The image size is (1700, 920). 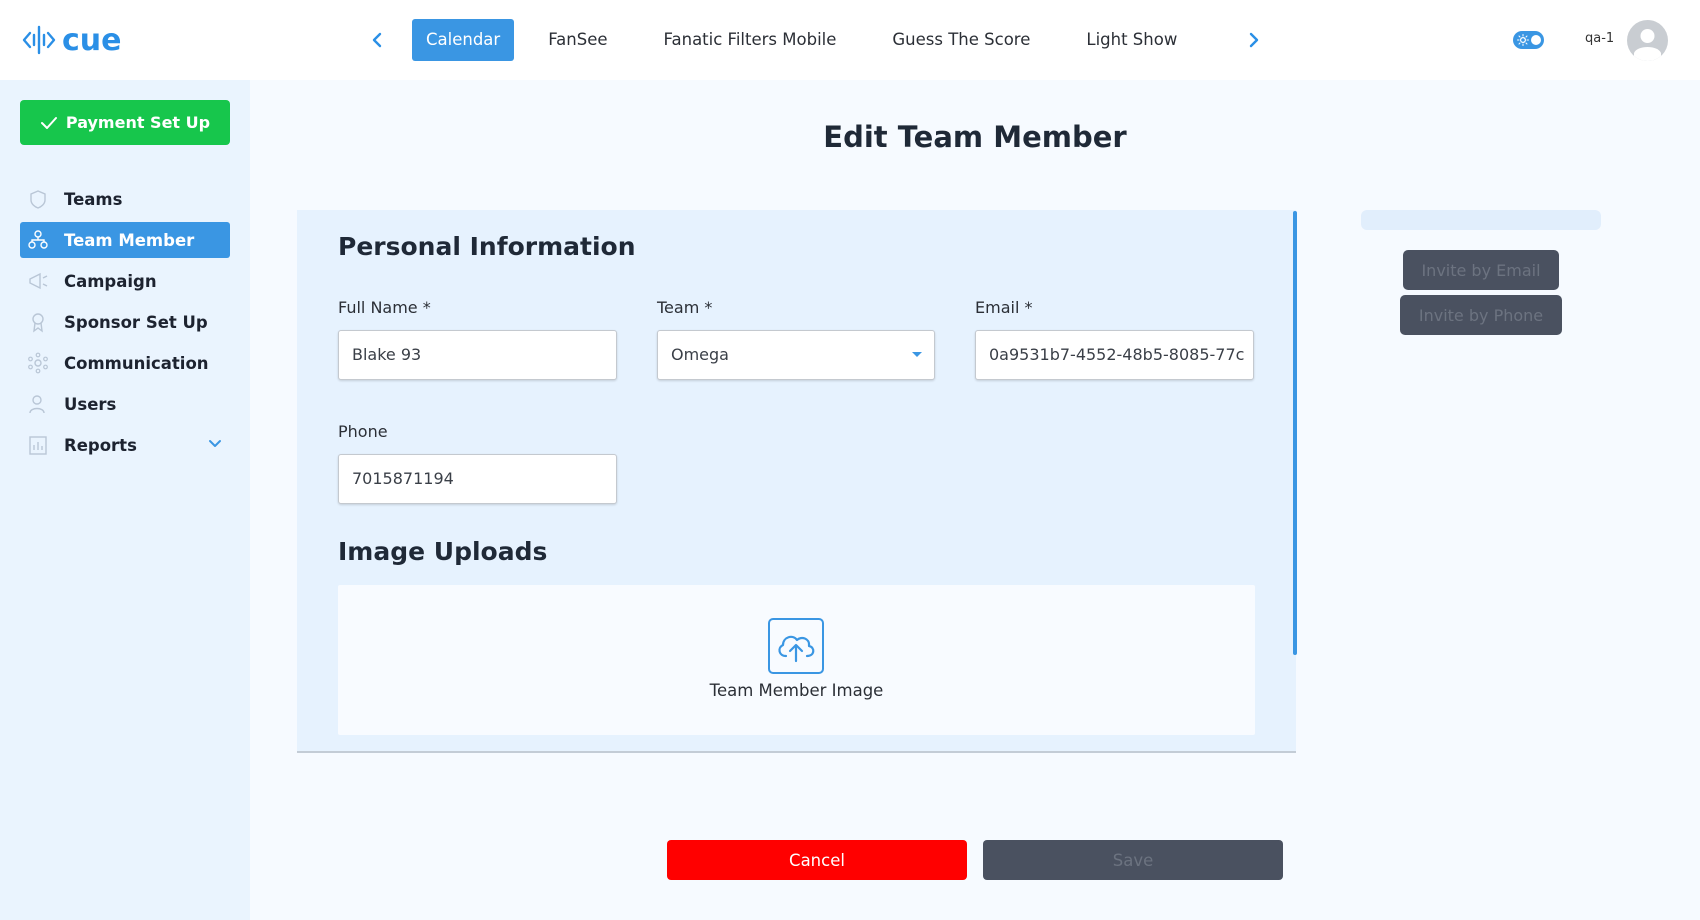 What do you see at coordinates (796, 355) in the screenshot?
I see `team-select: Omega` at bounding box center [796, 355].